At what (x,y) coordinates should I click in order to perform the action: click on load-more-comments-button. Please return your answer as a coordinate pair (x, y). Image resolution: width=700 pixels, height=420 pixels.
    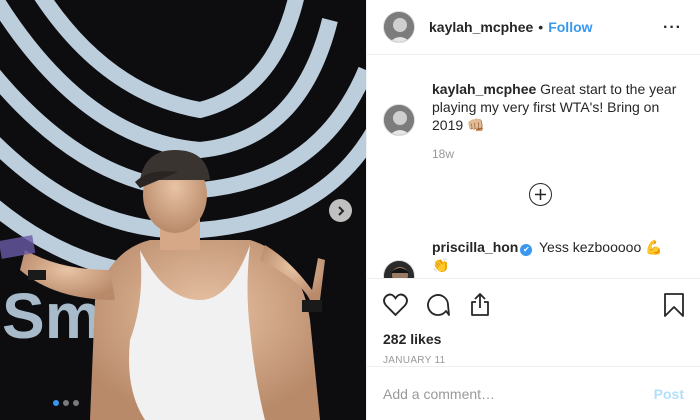
    Looking at the image, I should click on (540, 194).